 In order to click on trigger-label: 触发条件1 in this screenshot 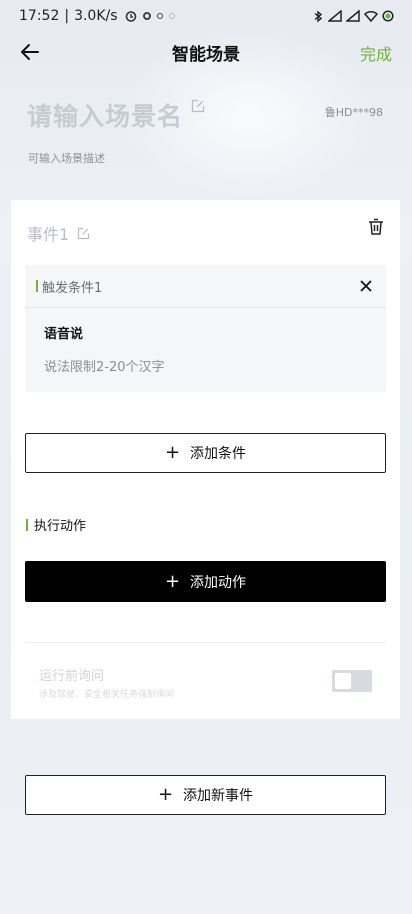, I will do `click(72, 288)`.